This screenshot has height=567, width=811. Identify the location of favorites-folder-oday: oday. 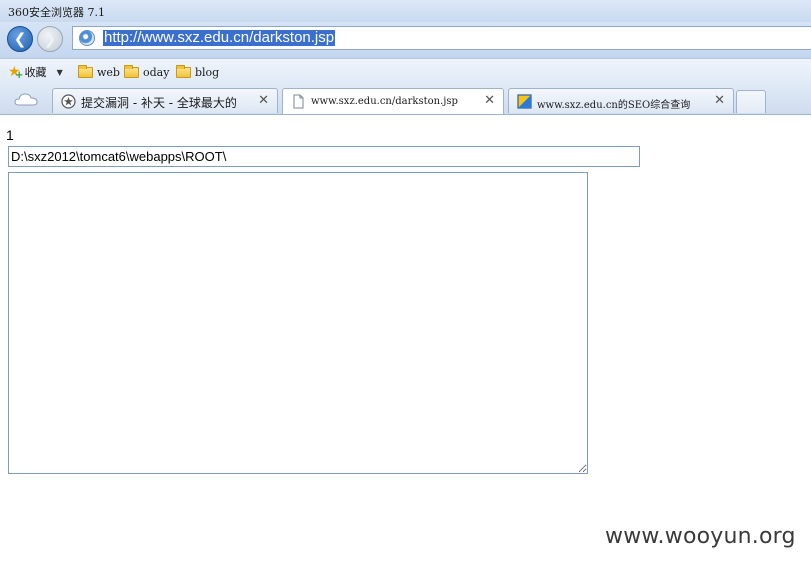
(147, 71).